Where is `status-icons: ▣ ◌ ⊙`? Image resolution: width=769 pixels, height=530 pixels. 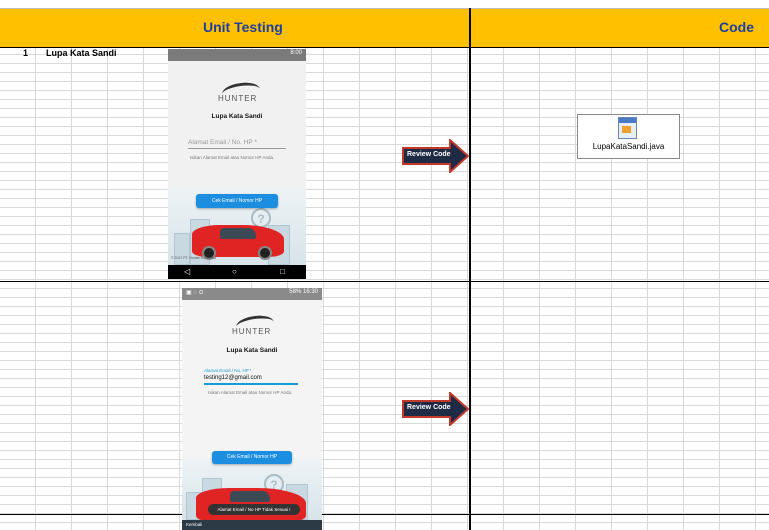 status-icons: ▣ ◌ ⊙ is located at coordinates (195, 293).